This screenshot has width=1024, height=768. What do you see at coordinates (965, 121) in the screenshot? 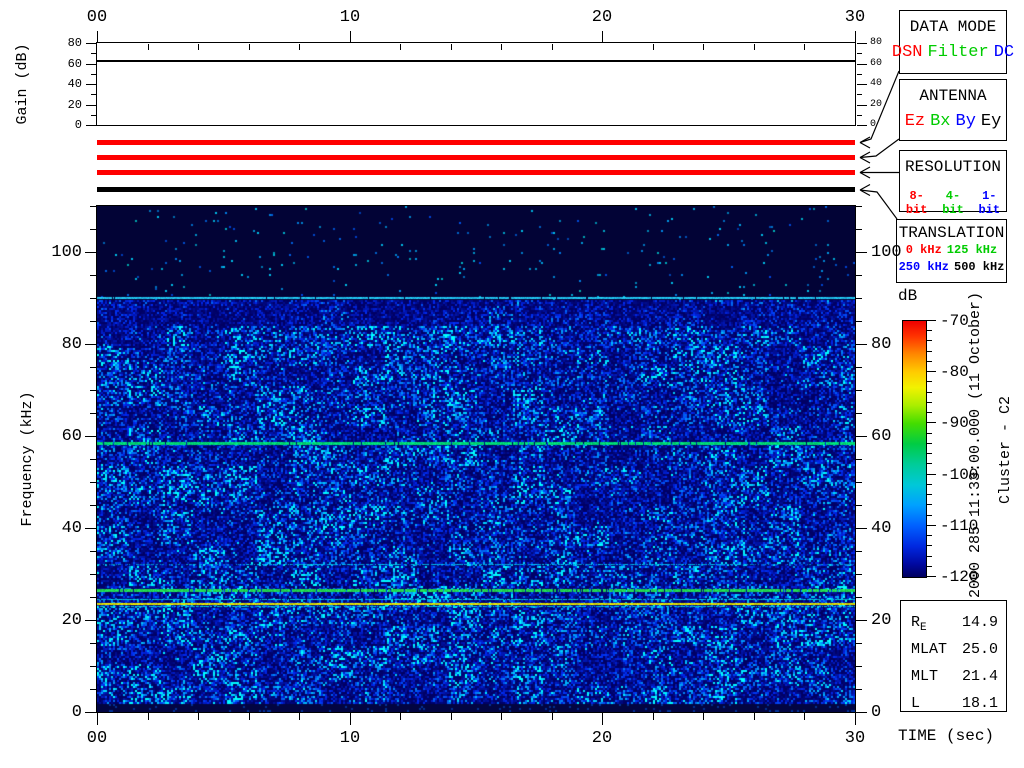
I see `option-by: By` at bounding box center [965, 121].